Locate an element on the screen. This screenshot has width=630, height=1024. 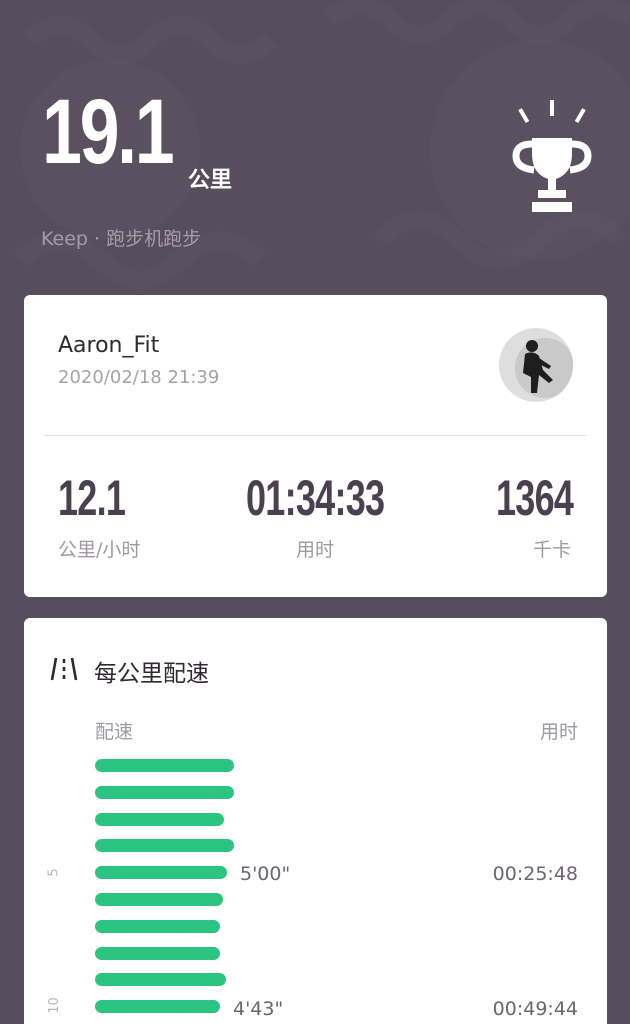
username: Aaron_Fit is located at coordinates (109, 345).